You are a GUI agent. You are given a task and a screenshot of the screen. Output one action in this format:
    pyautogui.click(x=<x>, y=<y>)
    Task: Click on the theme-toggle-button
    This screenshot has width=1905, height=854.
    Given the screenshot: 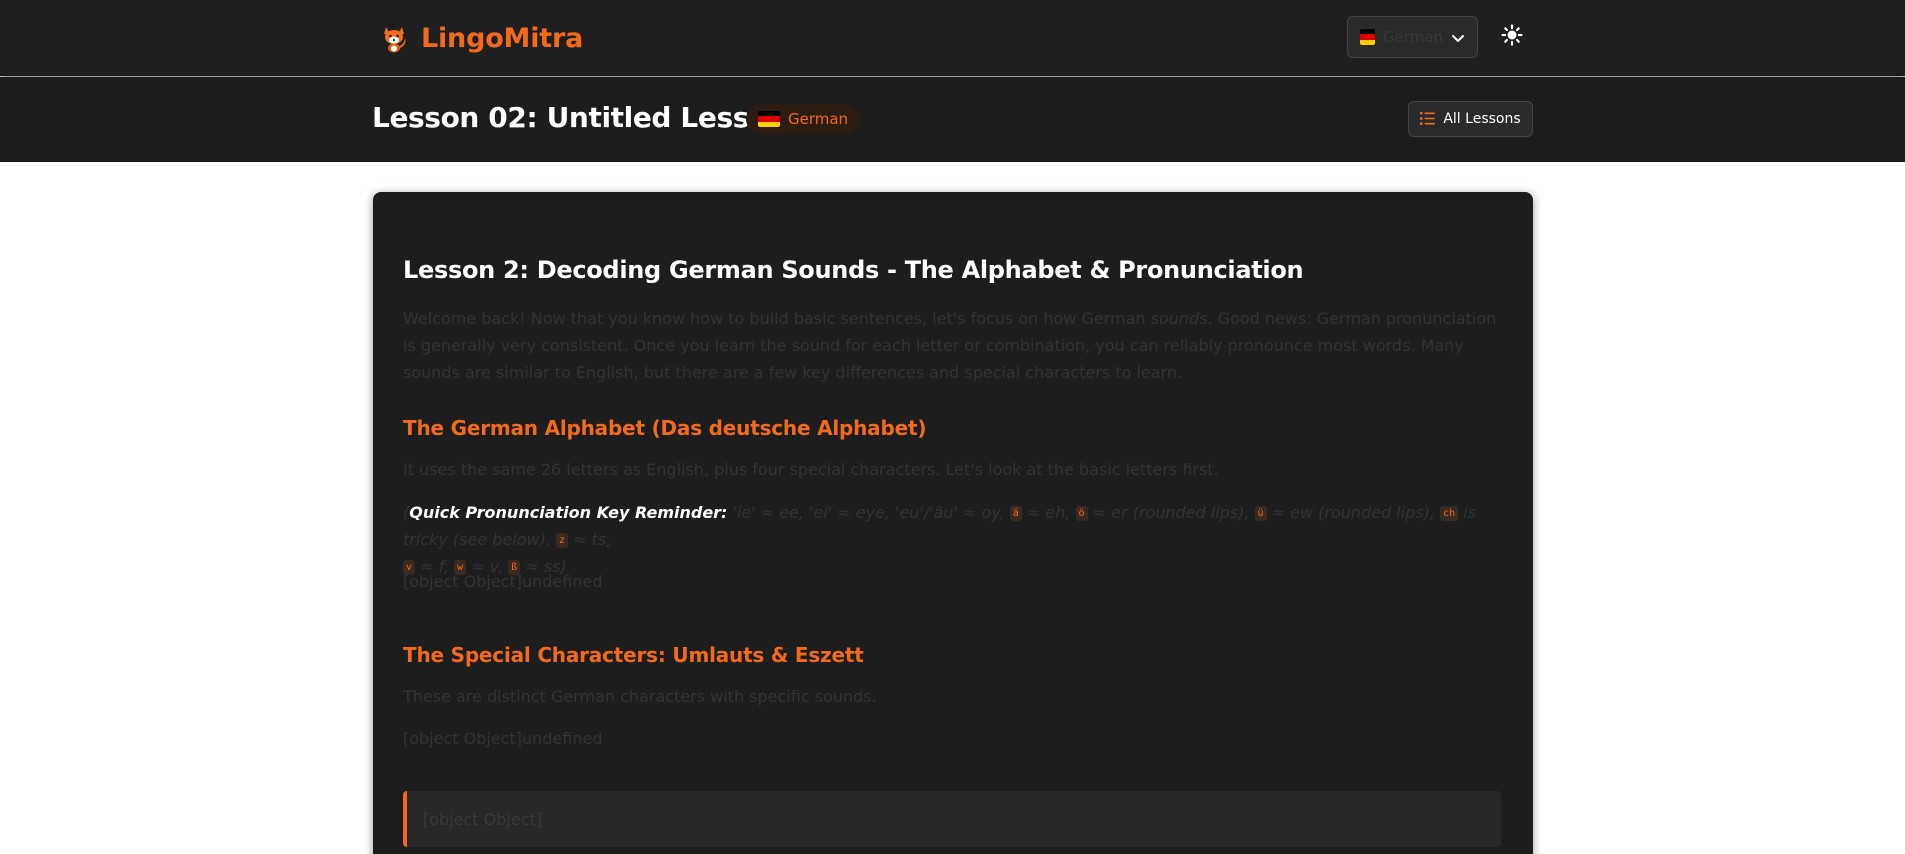 What is the action you would take?
    pyautogui.click(x=1512, y=37)
    